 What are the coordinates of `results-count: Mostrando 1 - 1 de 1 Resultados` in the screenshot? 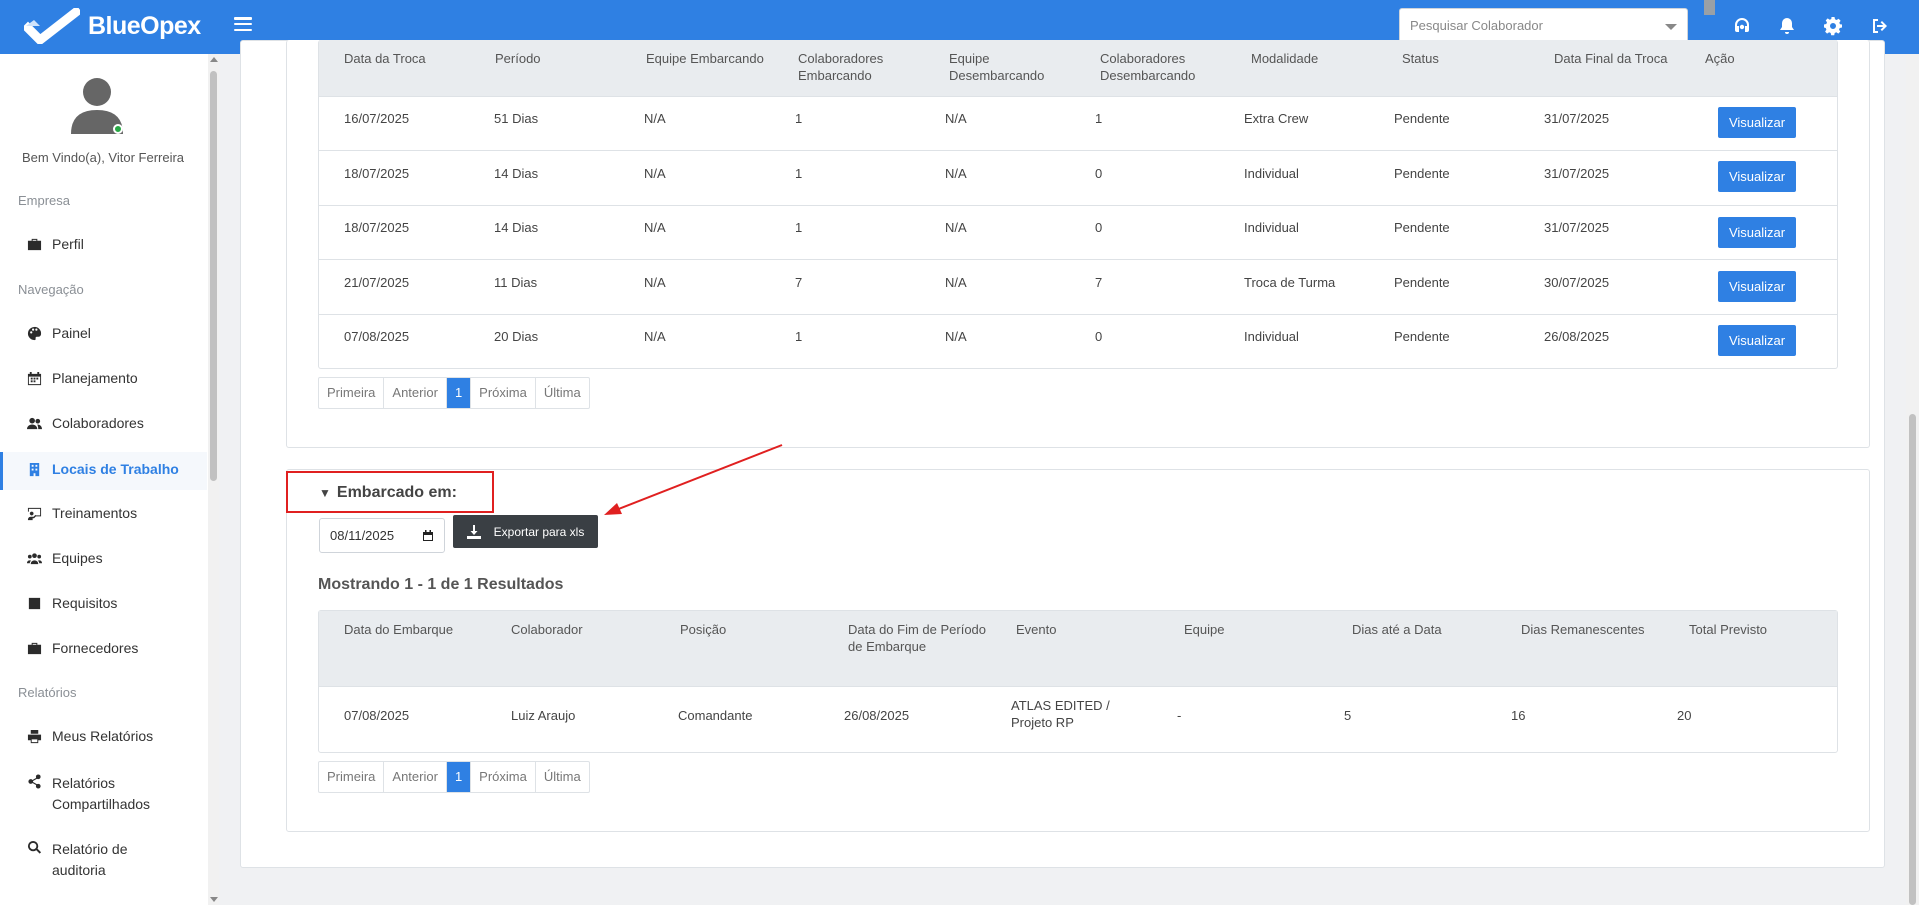 It's located at (441, 584).